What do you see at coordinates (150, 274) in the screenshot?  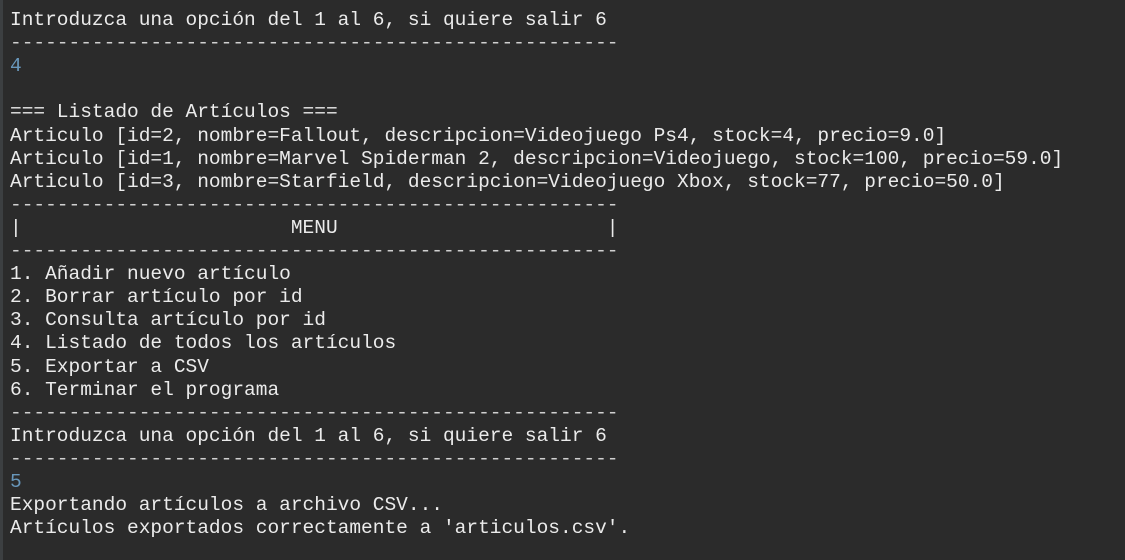 I see `output-line: 1. Añadir nuevo artículo` at bounding box center [150, 274].